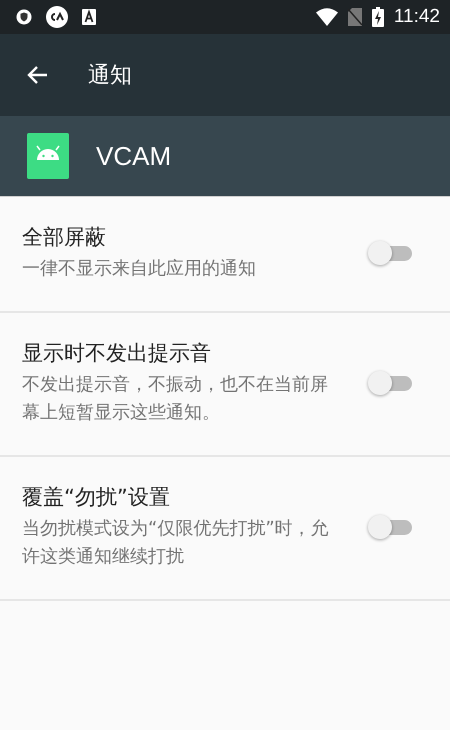 This screenshot has height=730, width=450. I want to click on app-name: VCAM, so click(134, 156).